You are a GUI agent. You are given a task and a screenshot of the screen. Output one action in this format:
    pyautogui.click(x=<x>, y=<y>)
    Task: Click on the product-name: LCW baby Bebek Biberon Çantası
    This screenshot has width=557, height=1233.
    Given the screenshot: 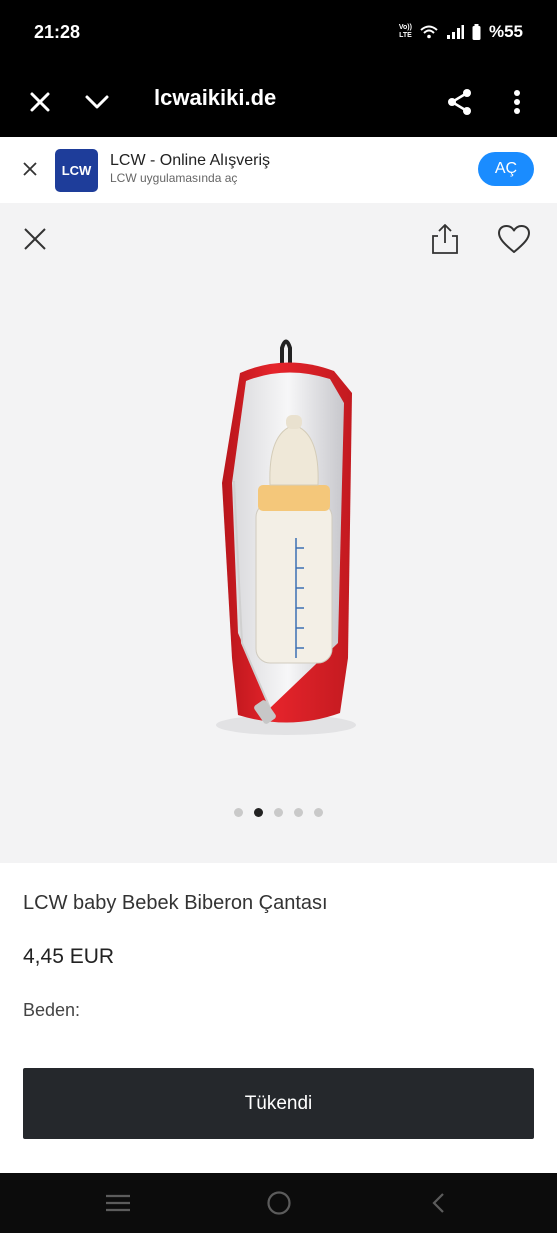 What is the action you would take?
    pyautogui.click(x=175, y=903)
    